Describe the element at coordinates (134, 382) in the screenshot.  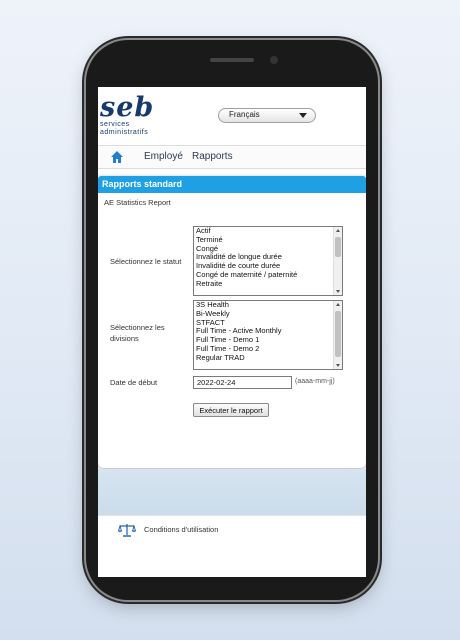
I see `start-date-label: Date de début` at that location.